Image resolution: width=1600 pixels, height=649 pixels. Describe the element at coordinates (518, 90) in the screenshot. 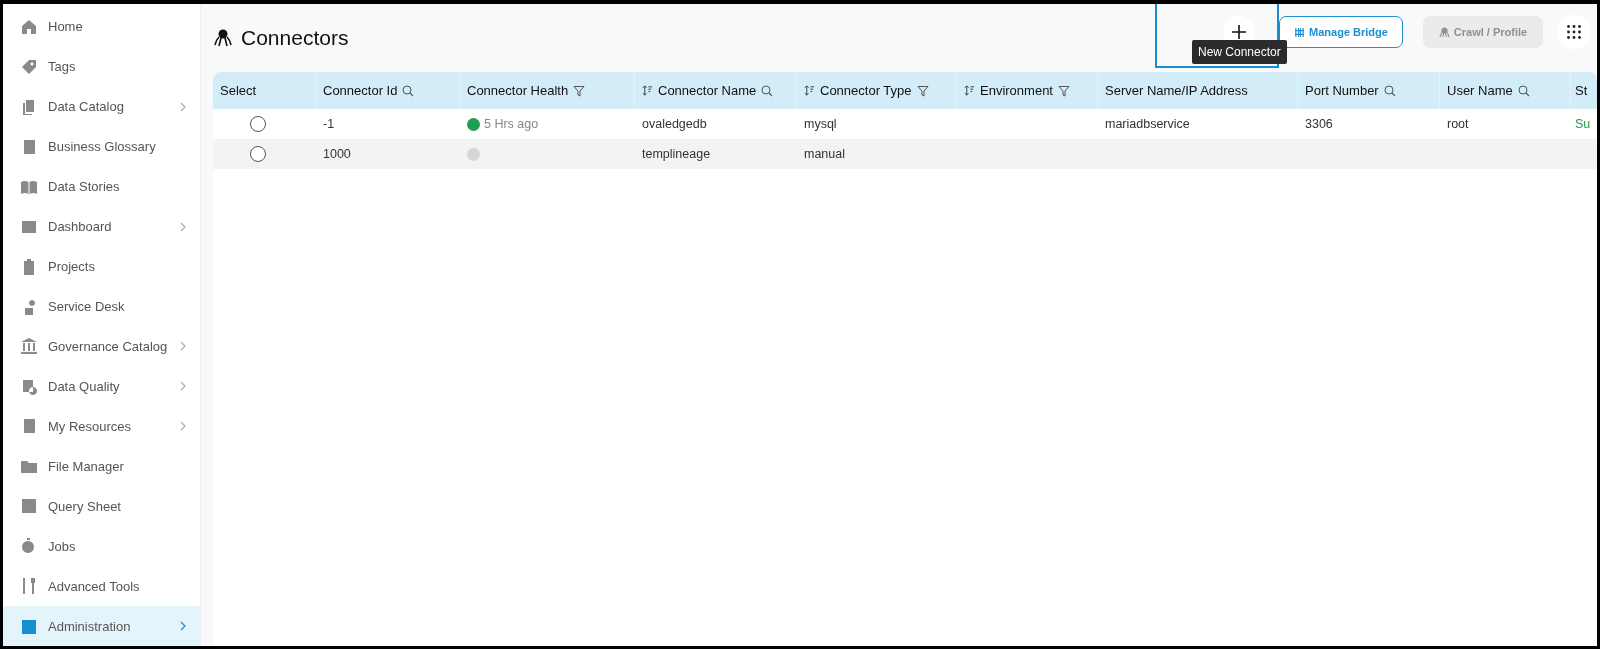

I see `column-header: Connector Health` at that location.